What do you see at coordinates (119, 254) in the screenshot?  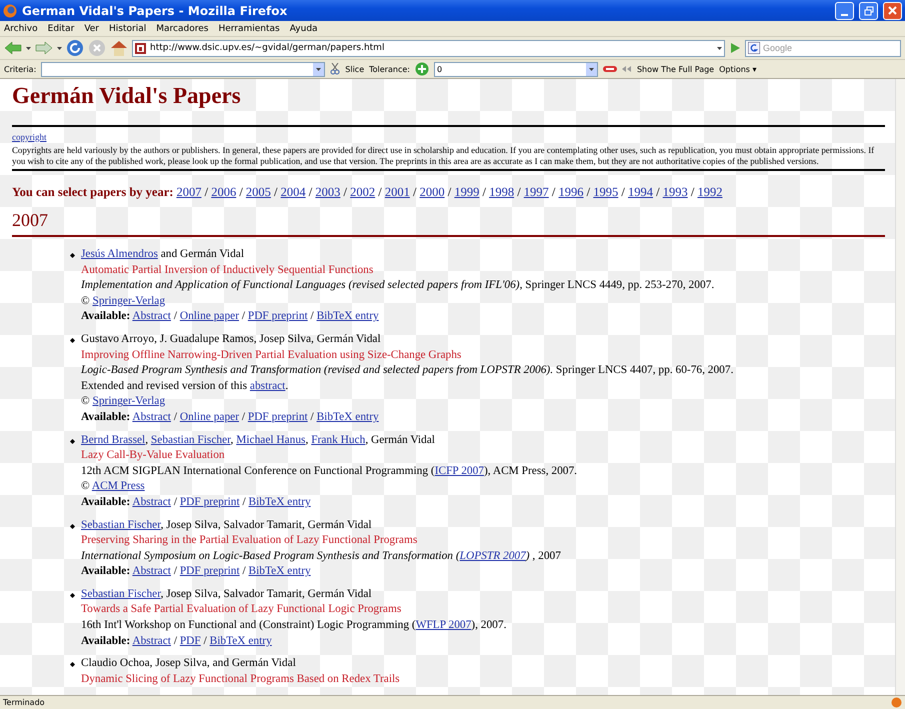 I see `text-link: Jesús Almendros` at bounding box center [119, 254].